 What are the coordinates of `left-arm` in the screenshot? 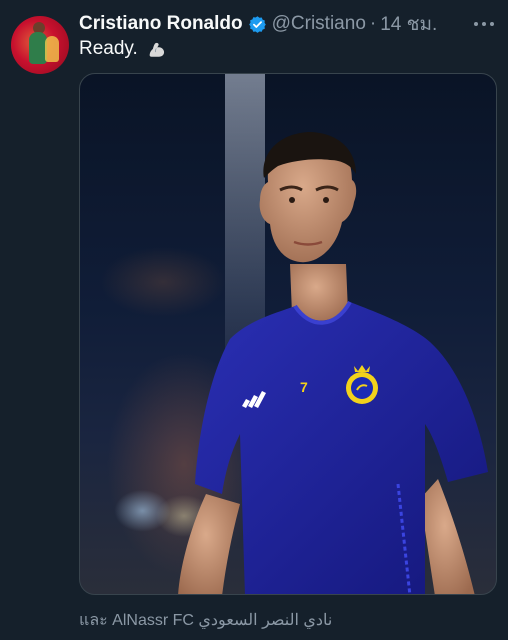 It's located at (209, 544).